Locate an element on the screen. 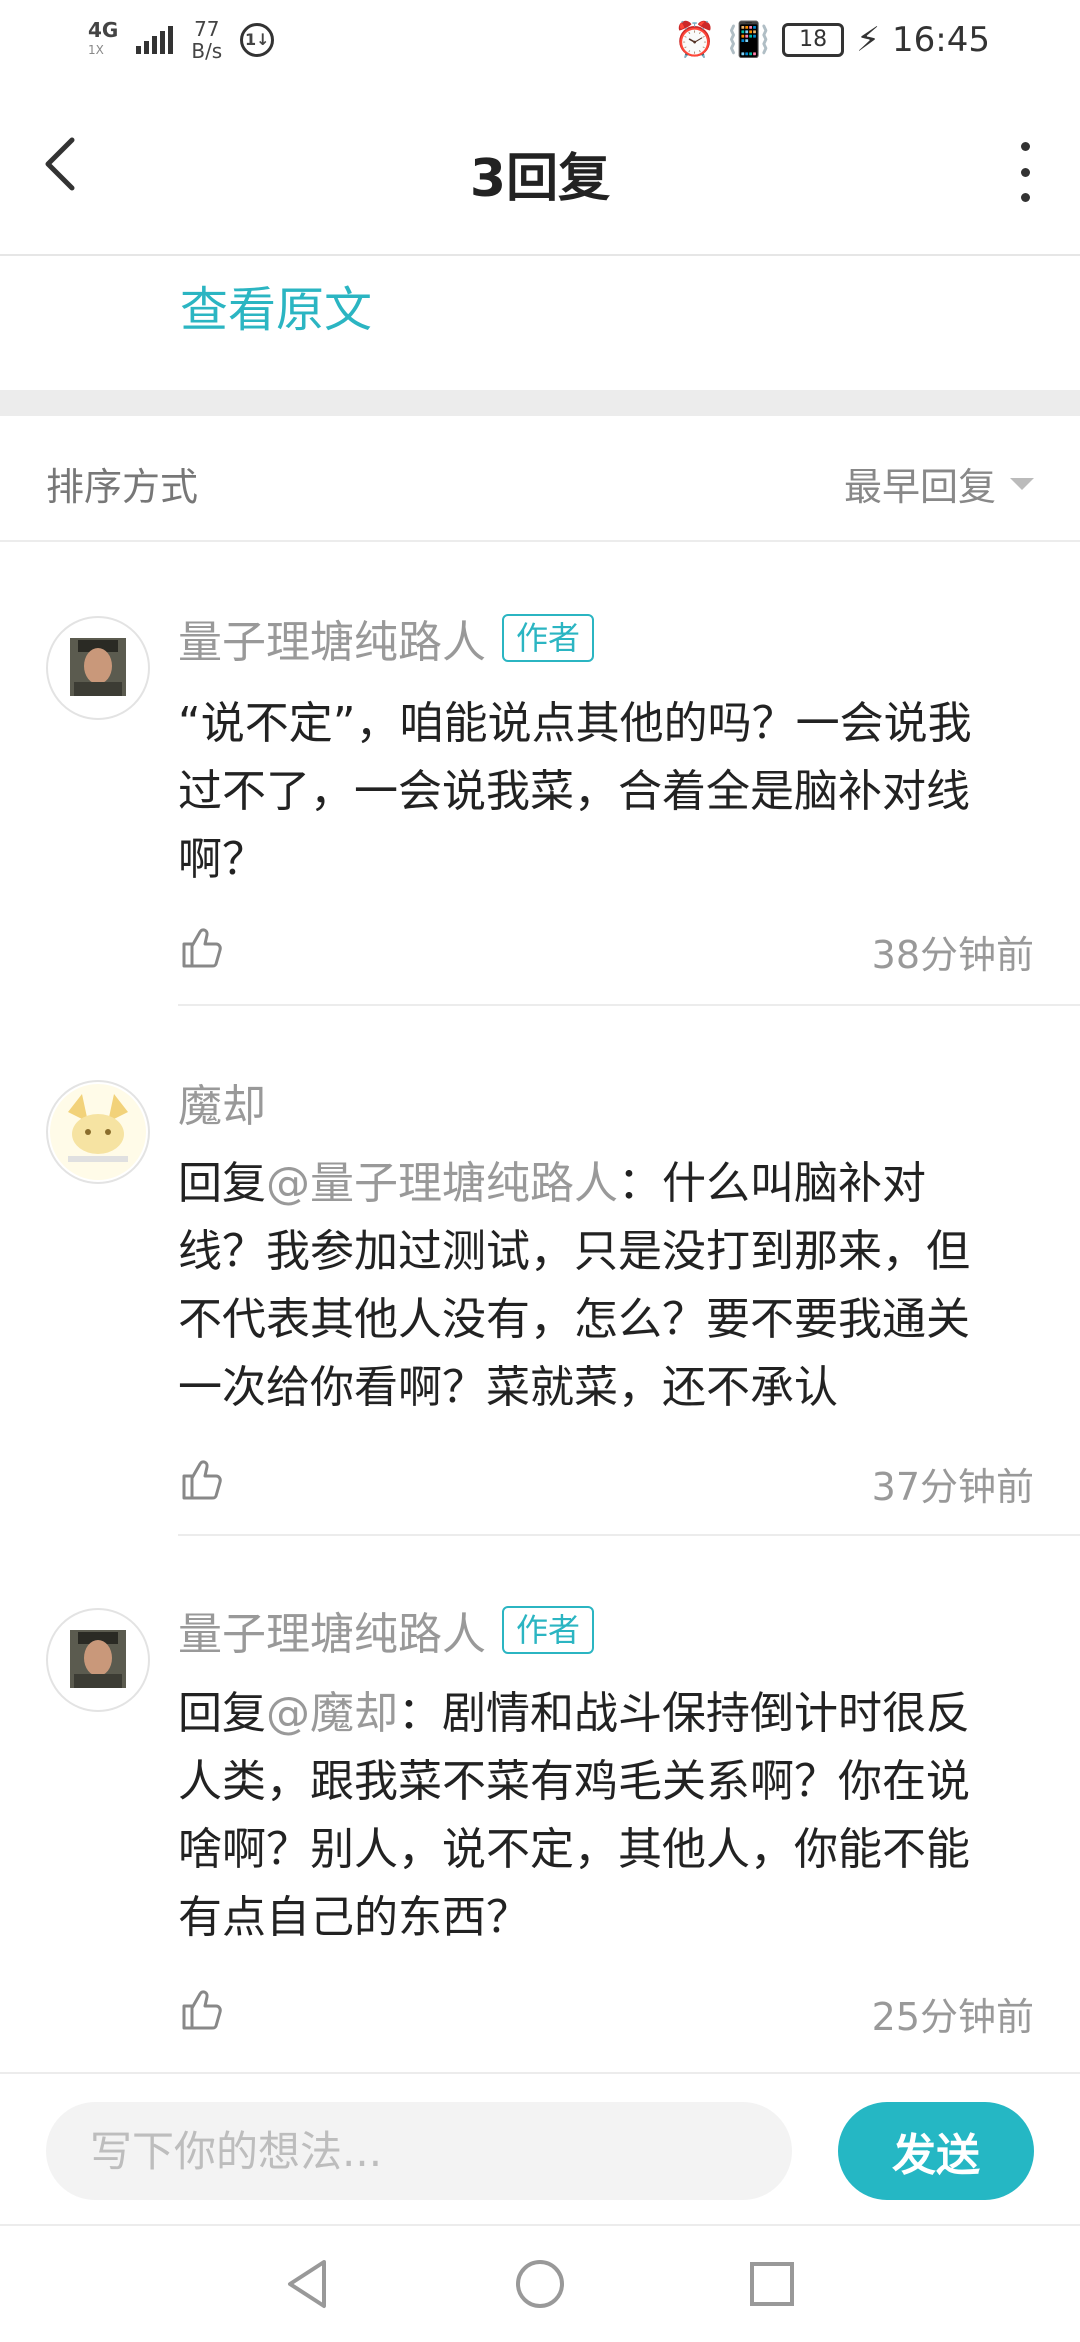  reply-input-bar: 发送 is located at coordinates (540, 2149).